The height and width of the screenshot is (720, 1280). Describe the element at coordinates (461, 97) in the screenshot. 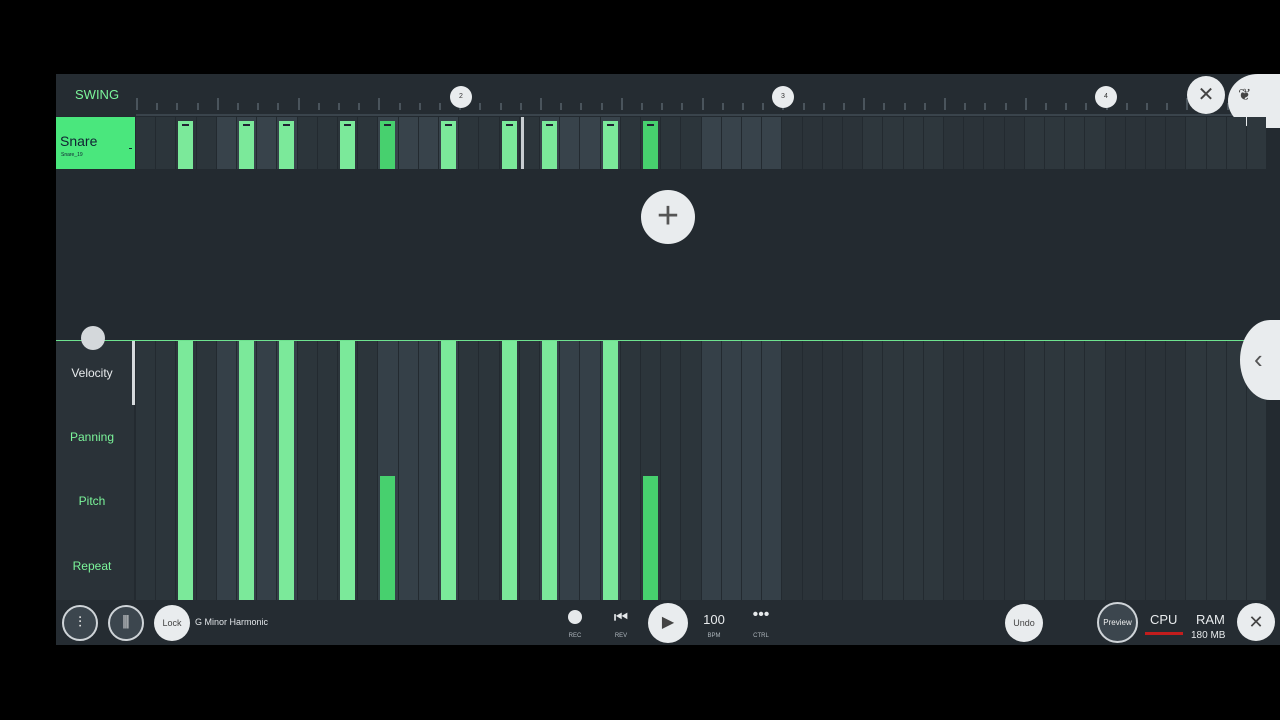

I see `bar-marker-2: 2` at that location.